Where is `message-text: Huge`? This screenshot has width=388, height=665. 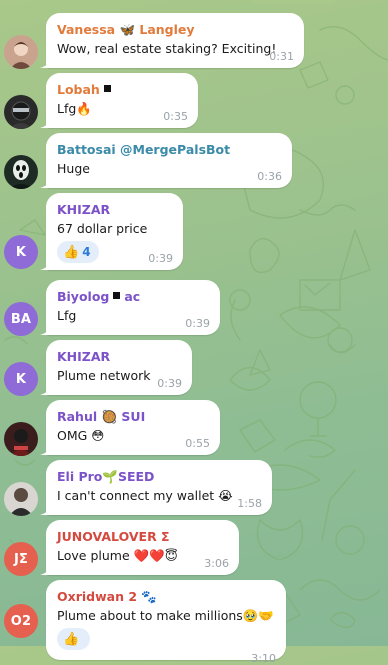
message-text: Huge is located at coordinates (73, 168).